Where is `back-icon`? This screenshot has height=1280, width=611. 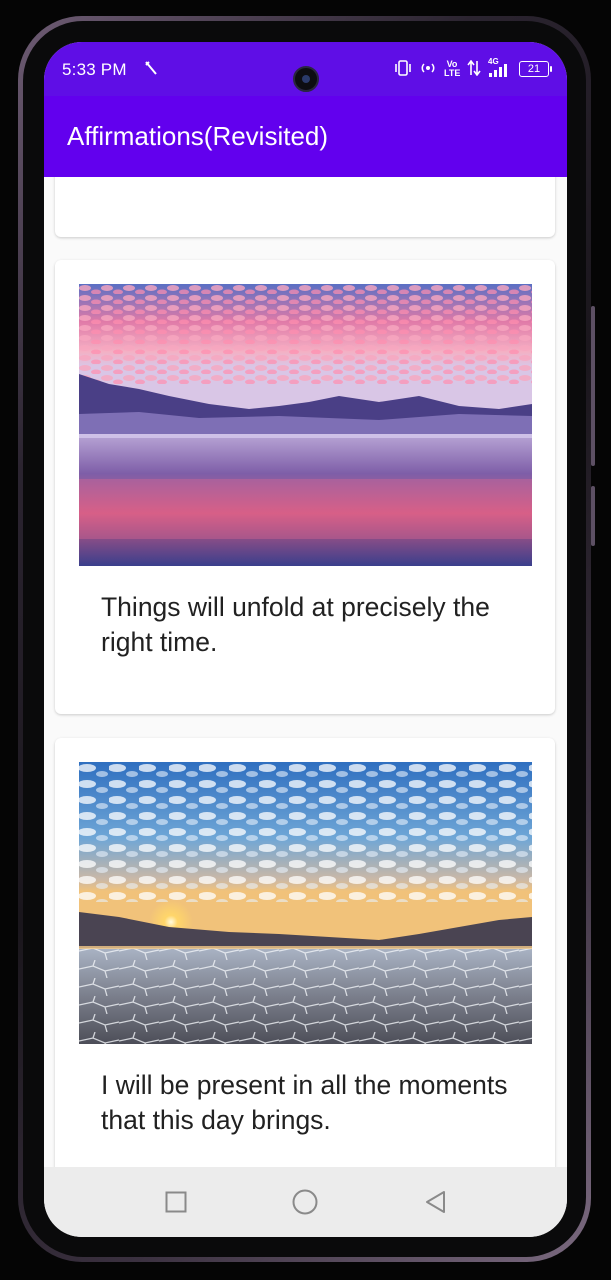
back-icon is located at coordinates (436, 1202).